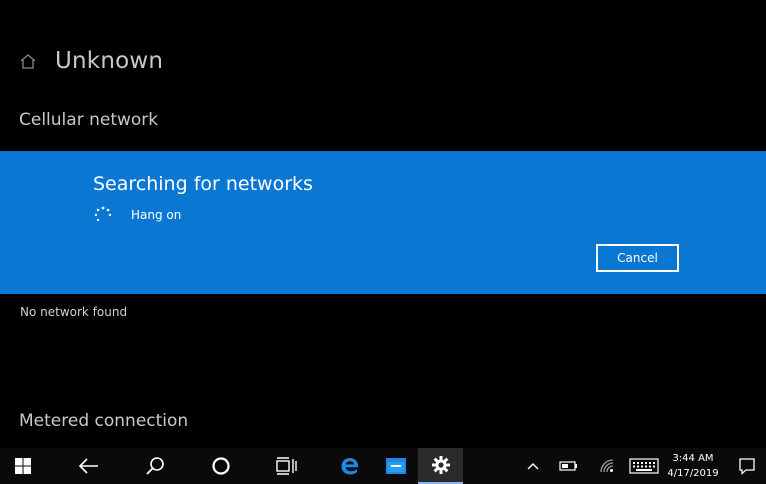 Image resolution: width=766 pixels, height=484 pixels. I want to click on back-arrow-icon, so click(89, 466).